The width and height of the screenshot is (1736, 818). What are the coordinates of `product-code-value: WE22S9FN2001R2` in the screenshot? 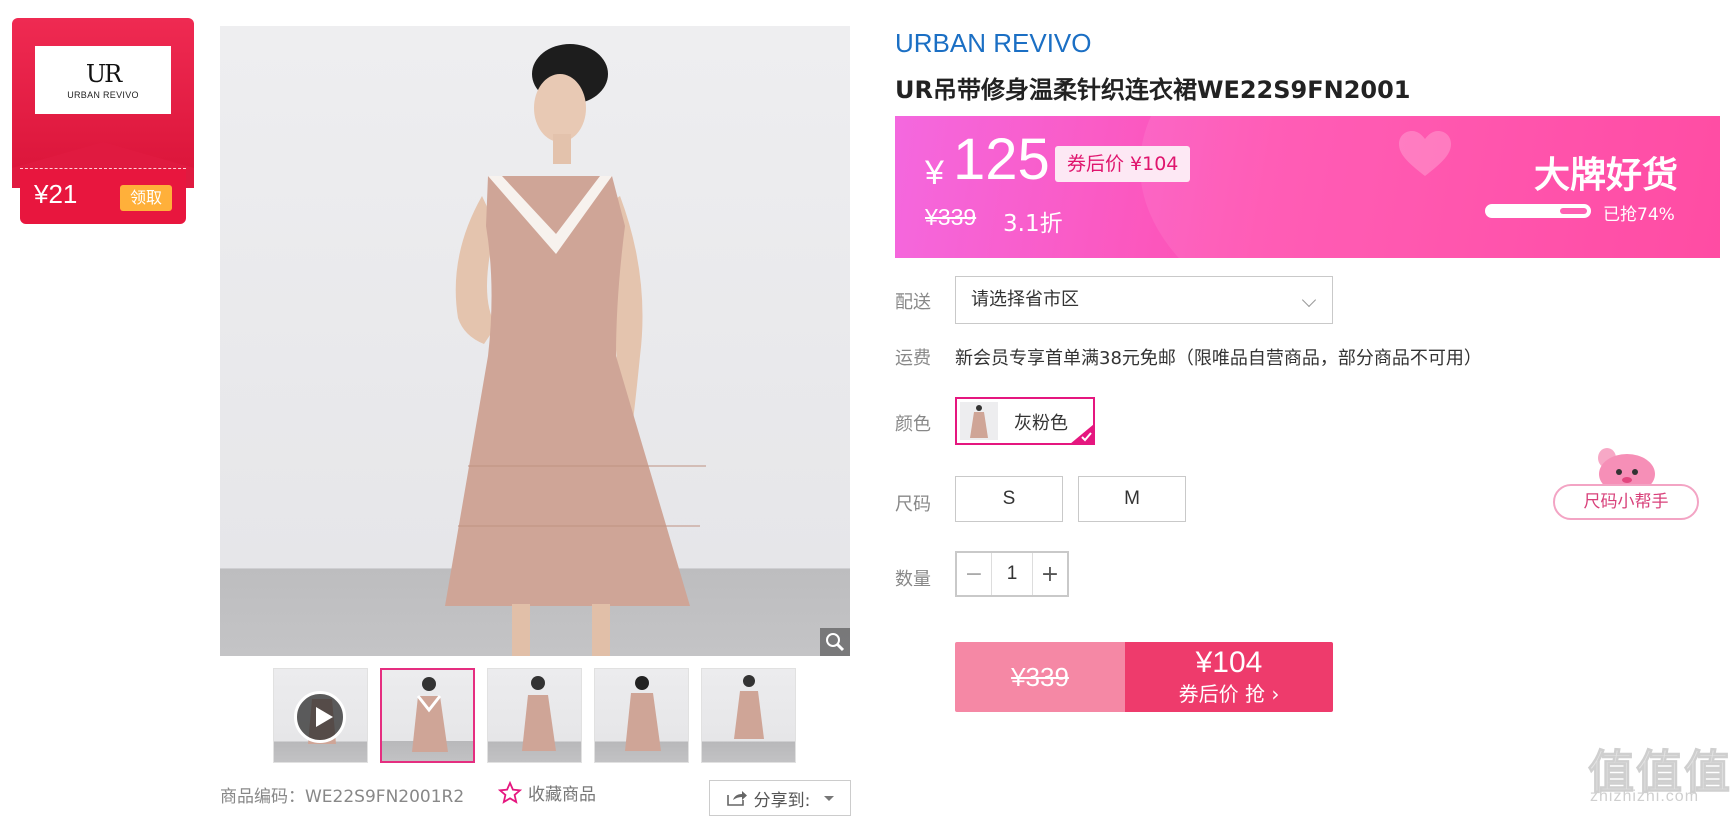 It's located at (385, 797).